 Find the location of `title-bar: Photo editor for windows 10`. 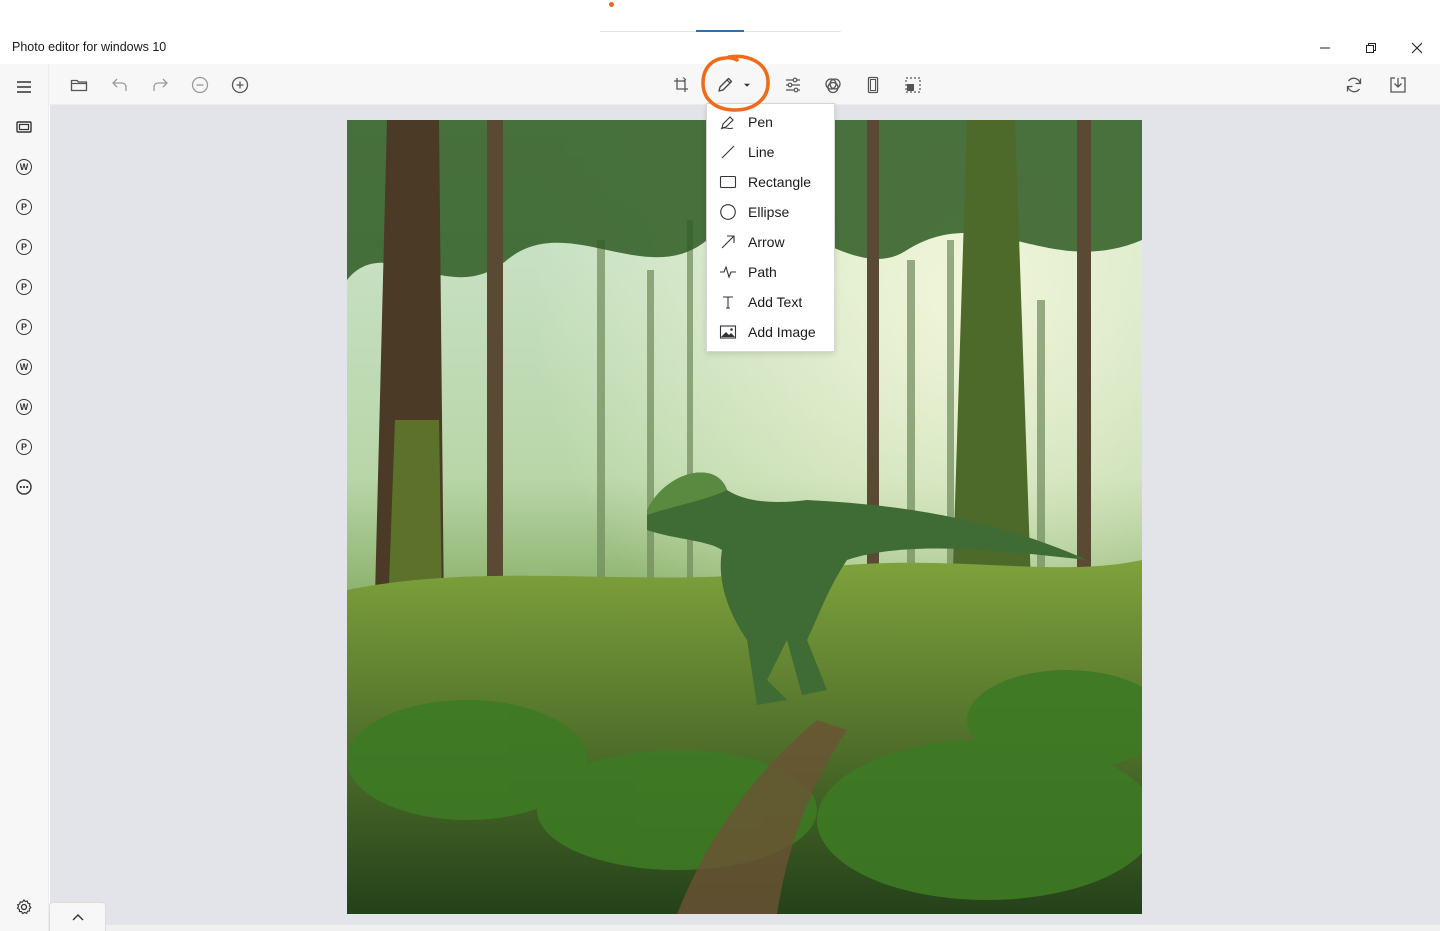

title-bar: Photo editor for windows 10 is located at coordinates (720, 47).